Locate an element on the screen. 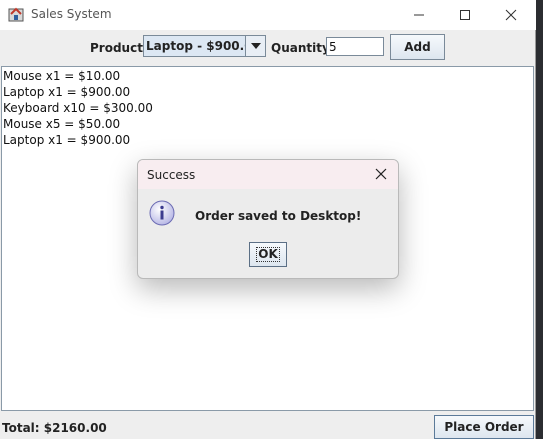  window-title: Sales System is located at coordinates (71, 14).